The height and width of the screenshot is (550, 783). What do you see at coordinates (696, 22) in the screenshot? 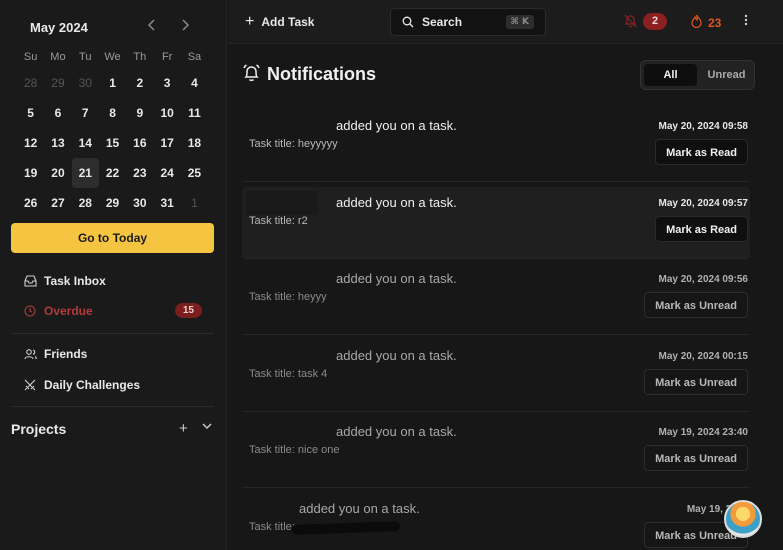
I see `flame-icon` at bounding box center [696, 22].